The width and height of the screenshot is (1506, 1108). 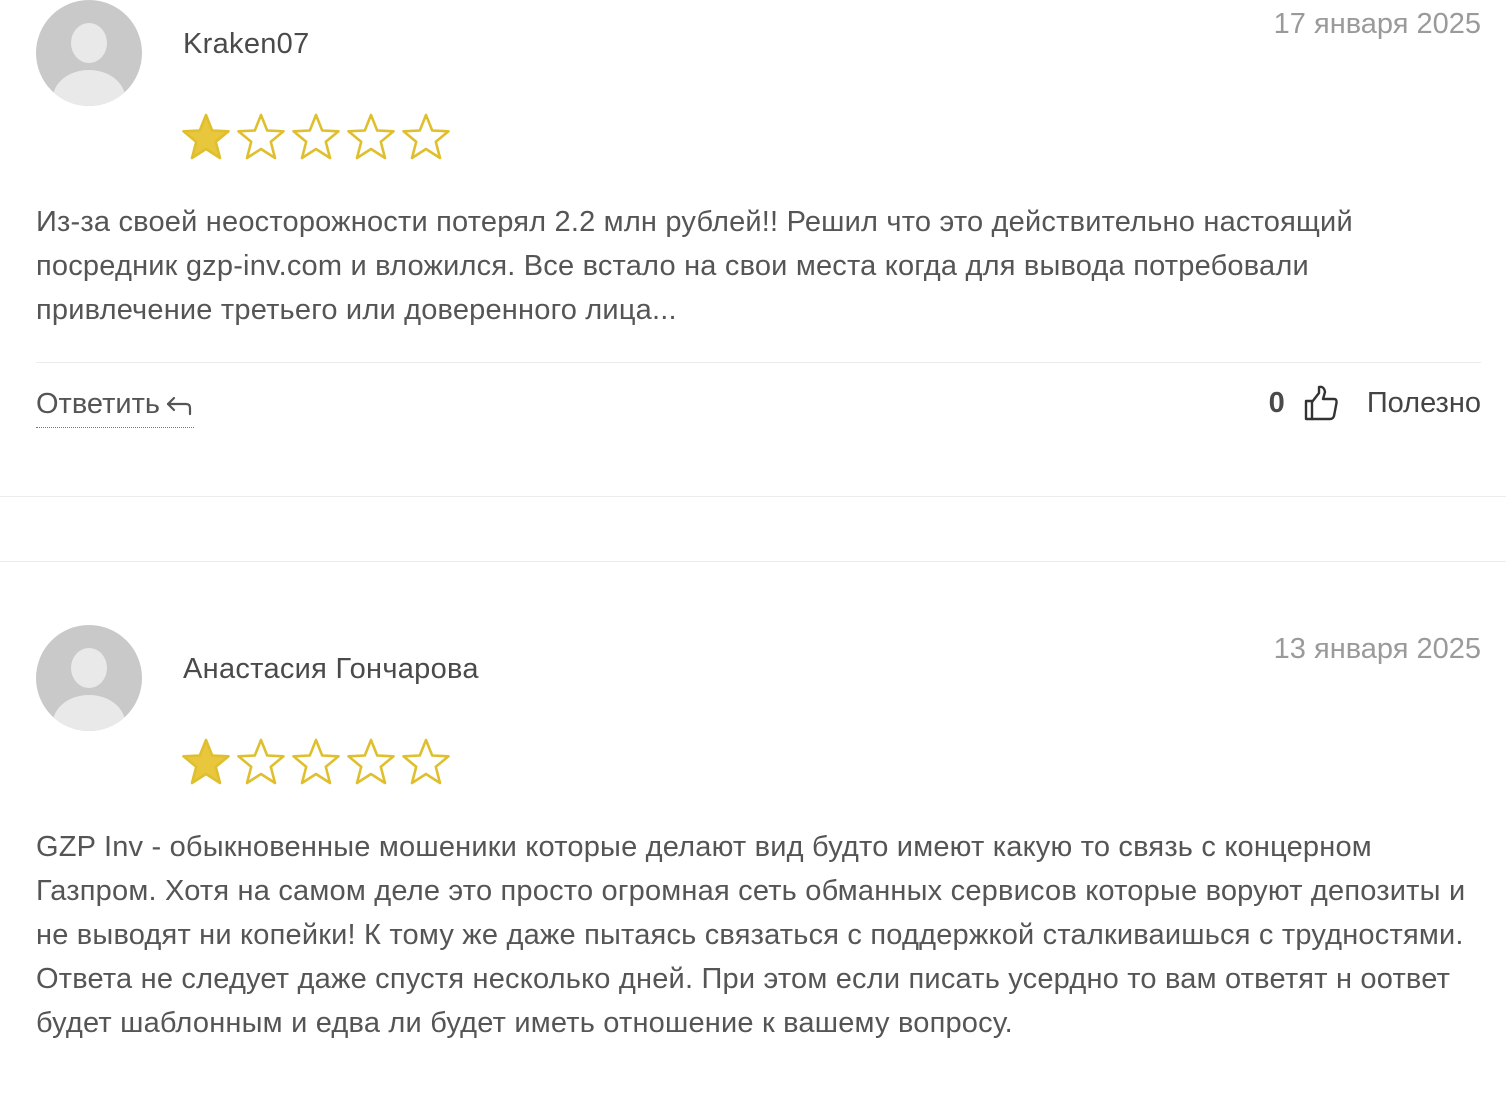 I want to click on helpful-button: Полезно, so click(x=1424, y=403).